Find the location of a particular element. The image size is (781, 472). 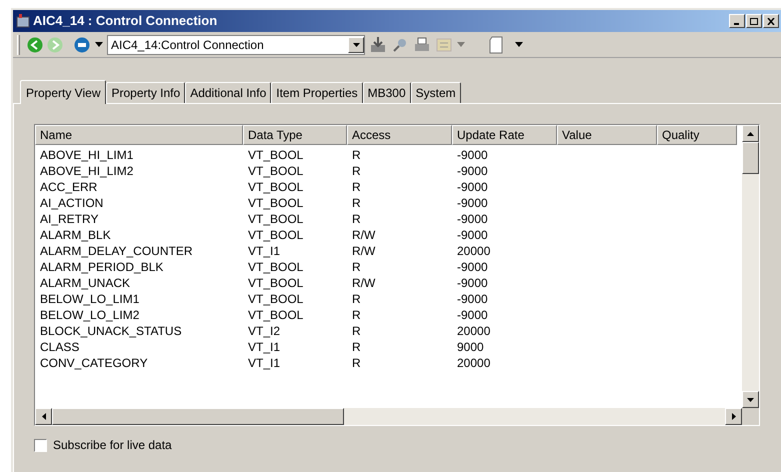

maximize-button is located at coordinates (754, 21).